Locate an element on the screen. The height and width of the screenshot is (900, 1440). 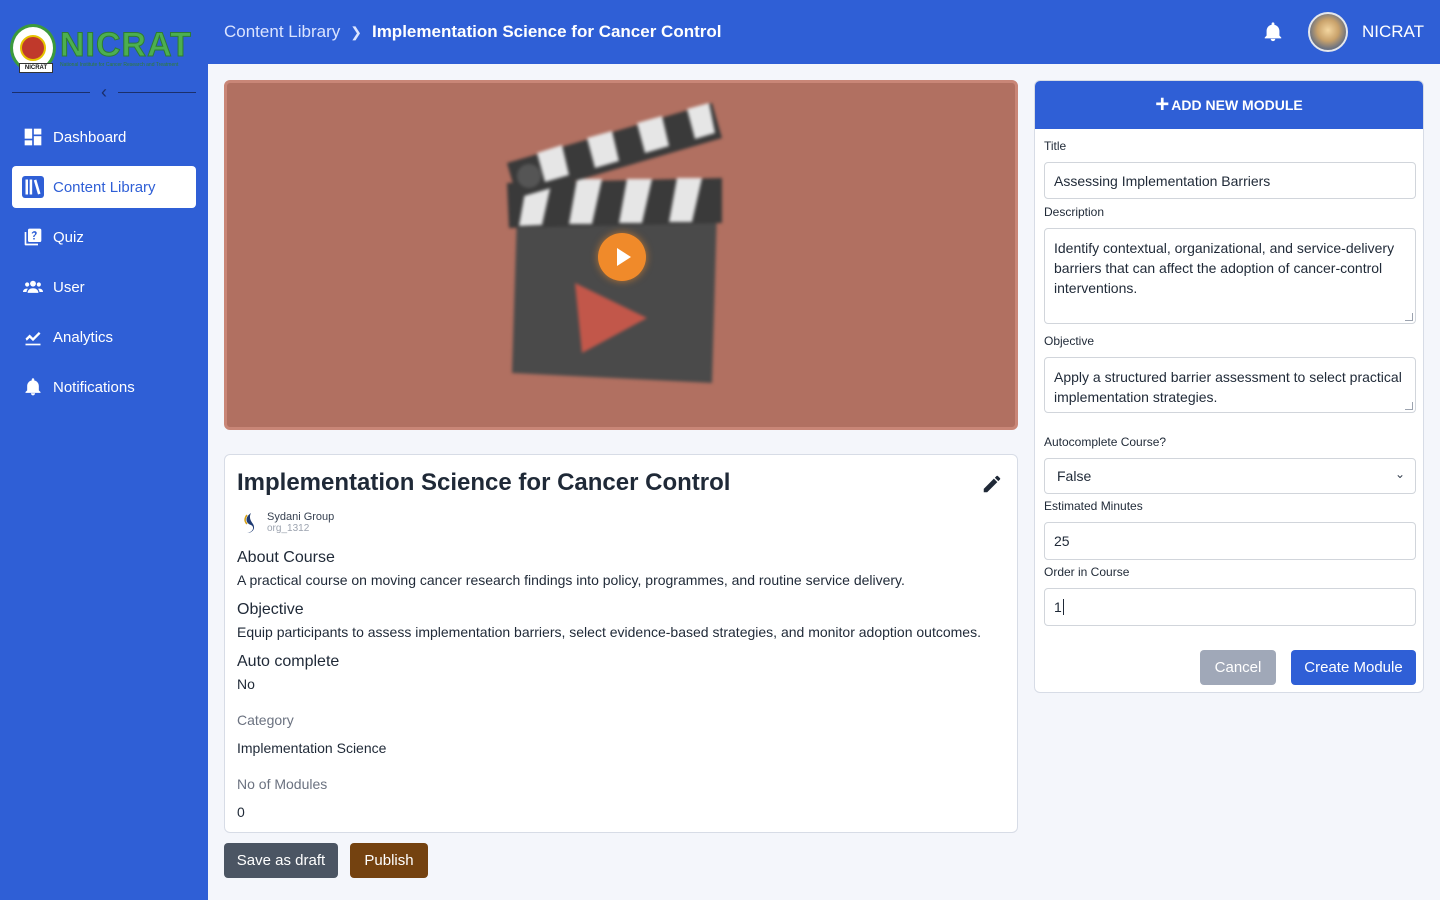
objective-heading: Objective is located at coordinates (270, 609).